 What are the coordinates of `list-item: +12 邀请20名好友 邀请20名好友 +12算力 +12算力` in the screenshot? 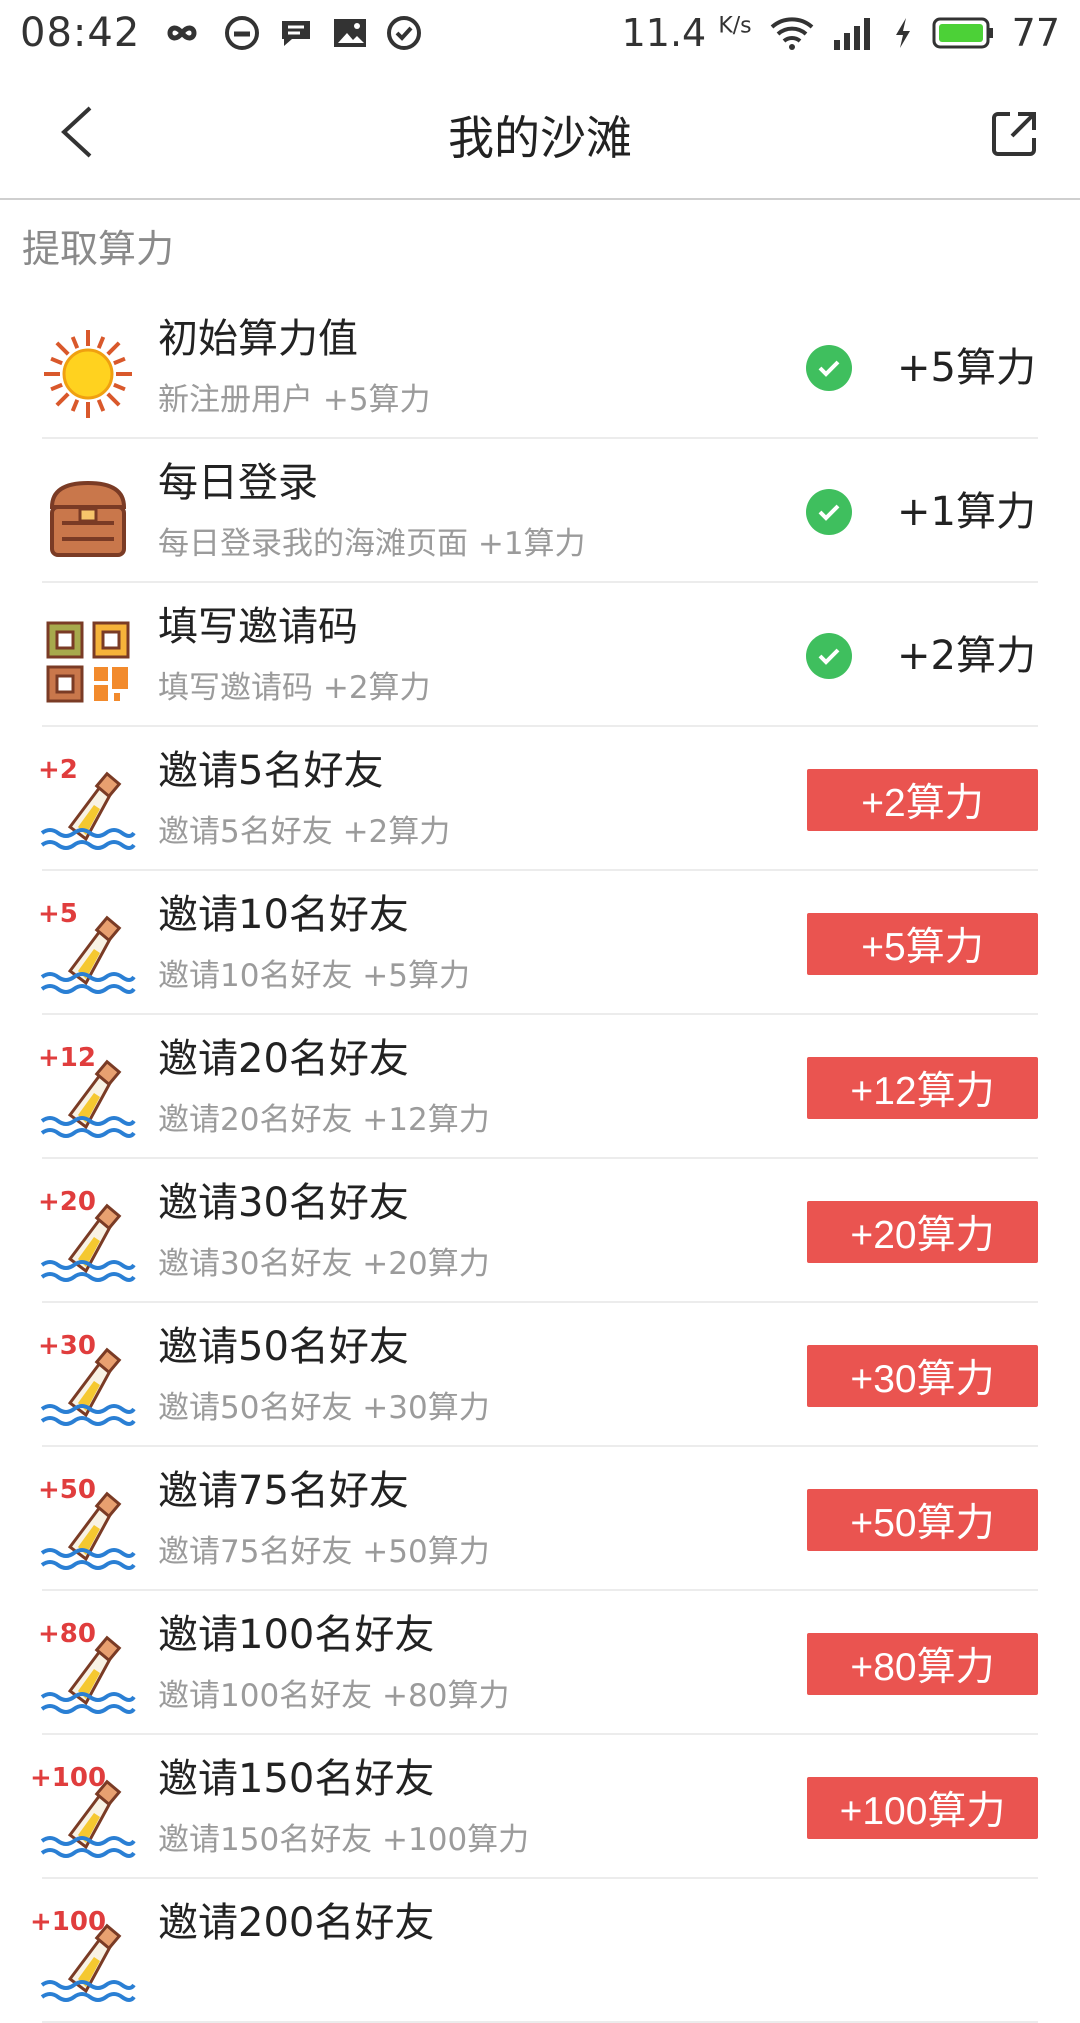 It's located at (540, 1087).